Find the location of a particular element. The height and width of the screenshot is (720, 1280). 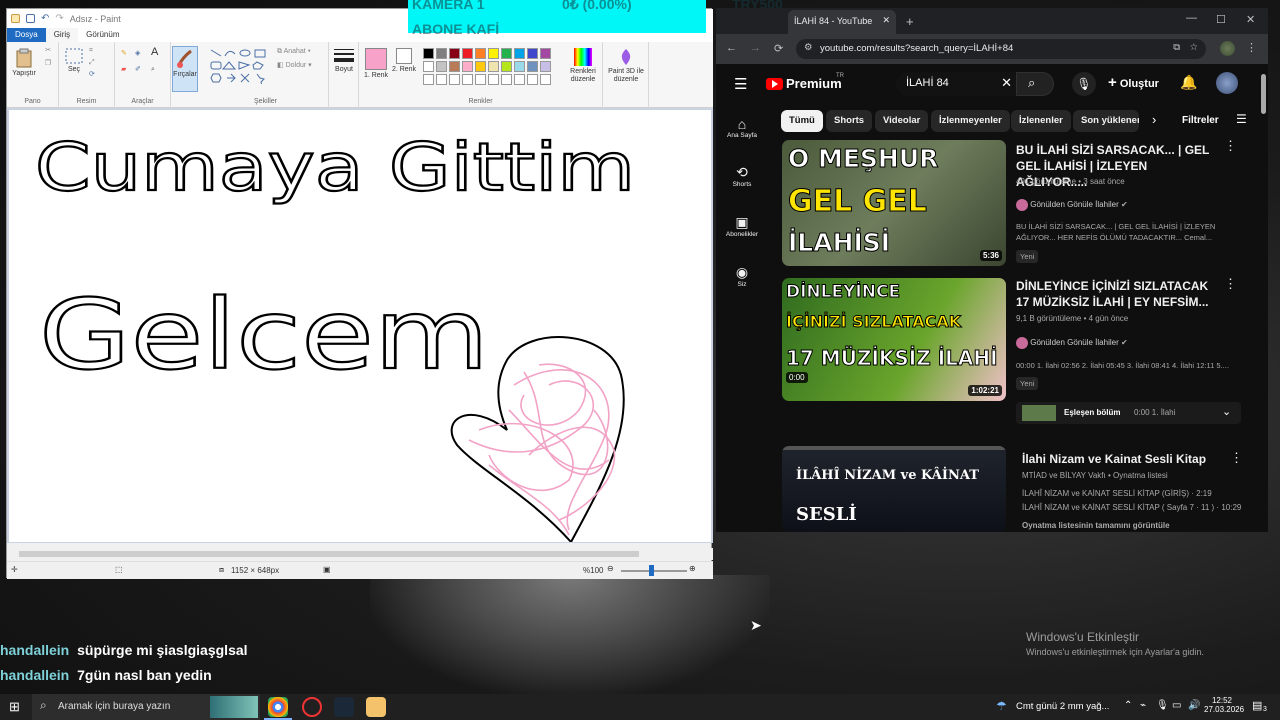

zoom-out-icon: ⊖ is located at coordinates (610, 568).